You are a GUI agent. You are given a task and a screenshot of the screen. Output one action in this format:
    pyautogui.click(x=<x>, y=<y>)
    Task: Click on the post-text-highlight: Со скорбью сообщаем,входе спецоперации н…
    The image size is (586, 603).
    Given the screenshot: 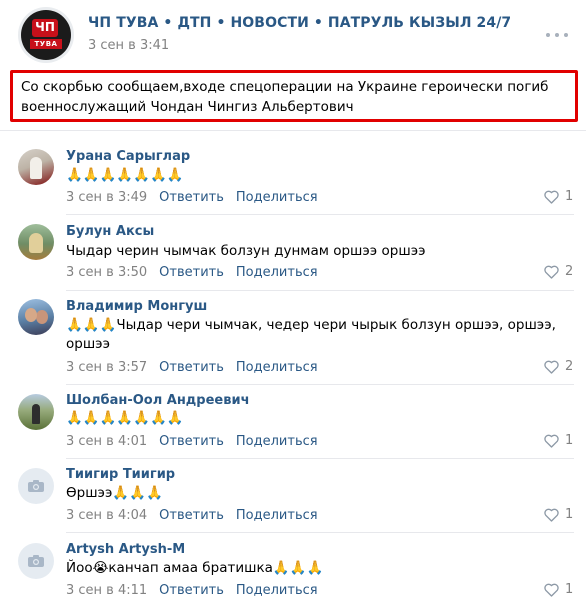 What is the action you would take?
    pyautogui.click(x=294, y=96)
    